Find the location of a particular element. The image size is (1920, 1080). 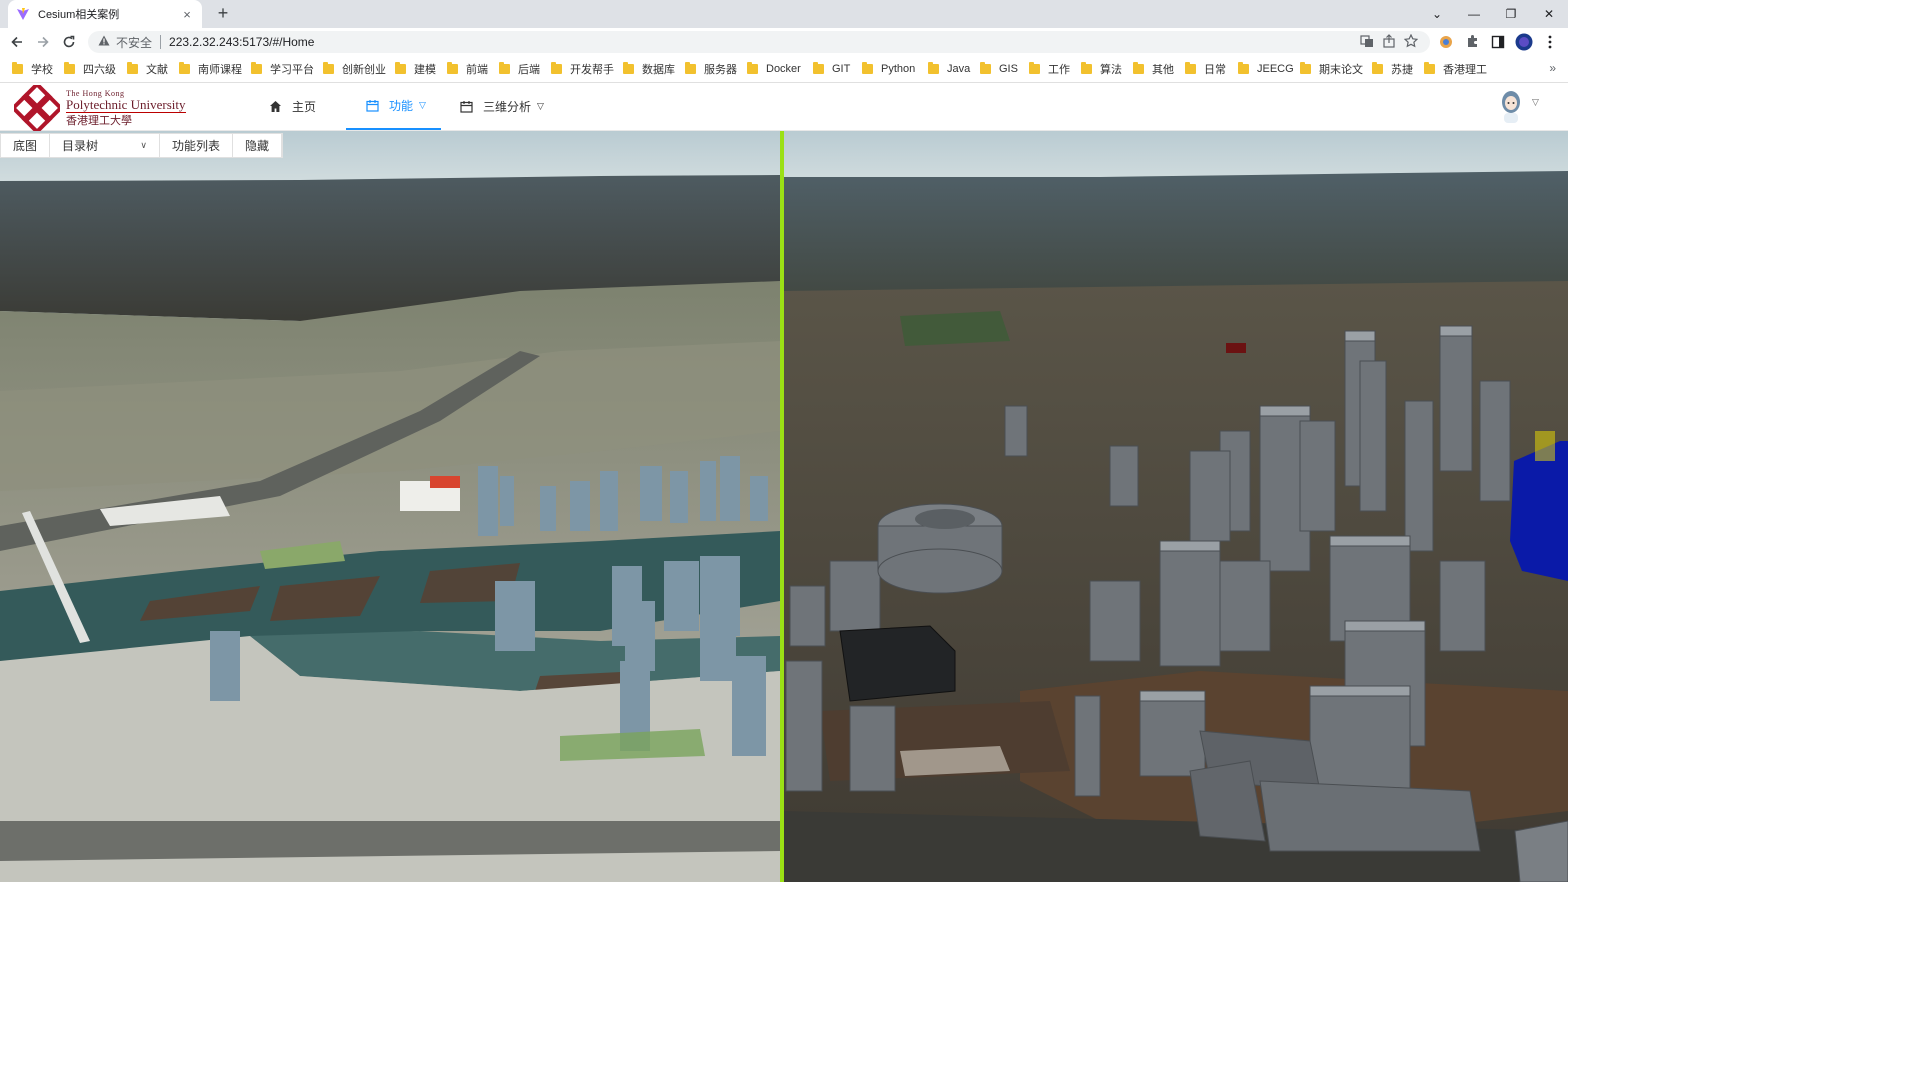

tab-title: Cesium相关案例 is located at coordinates (79, 15).